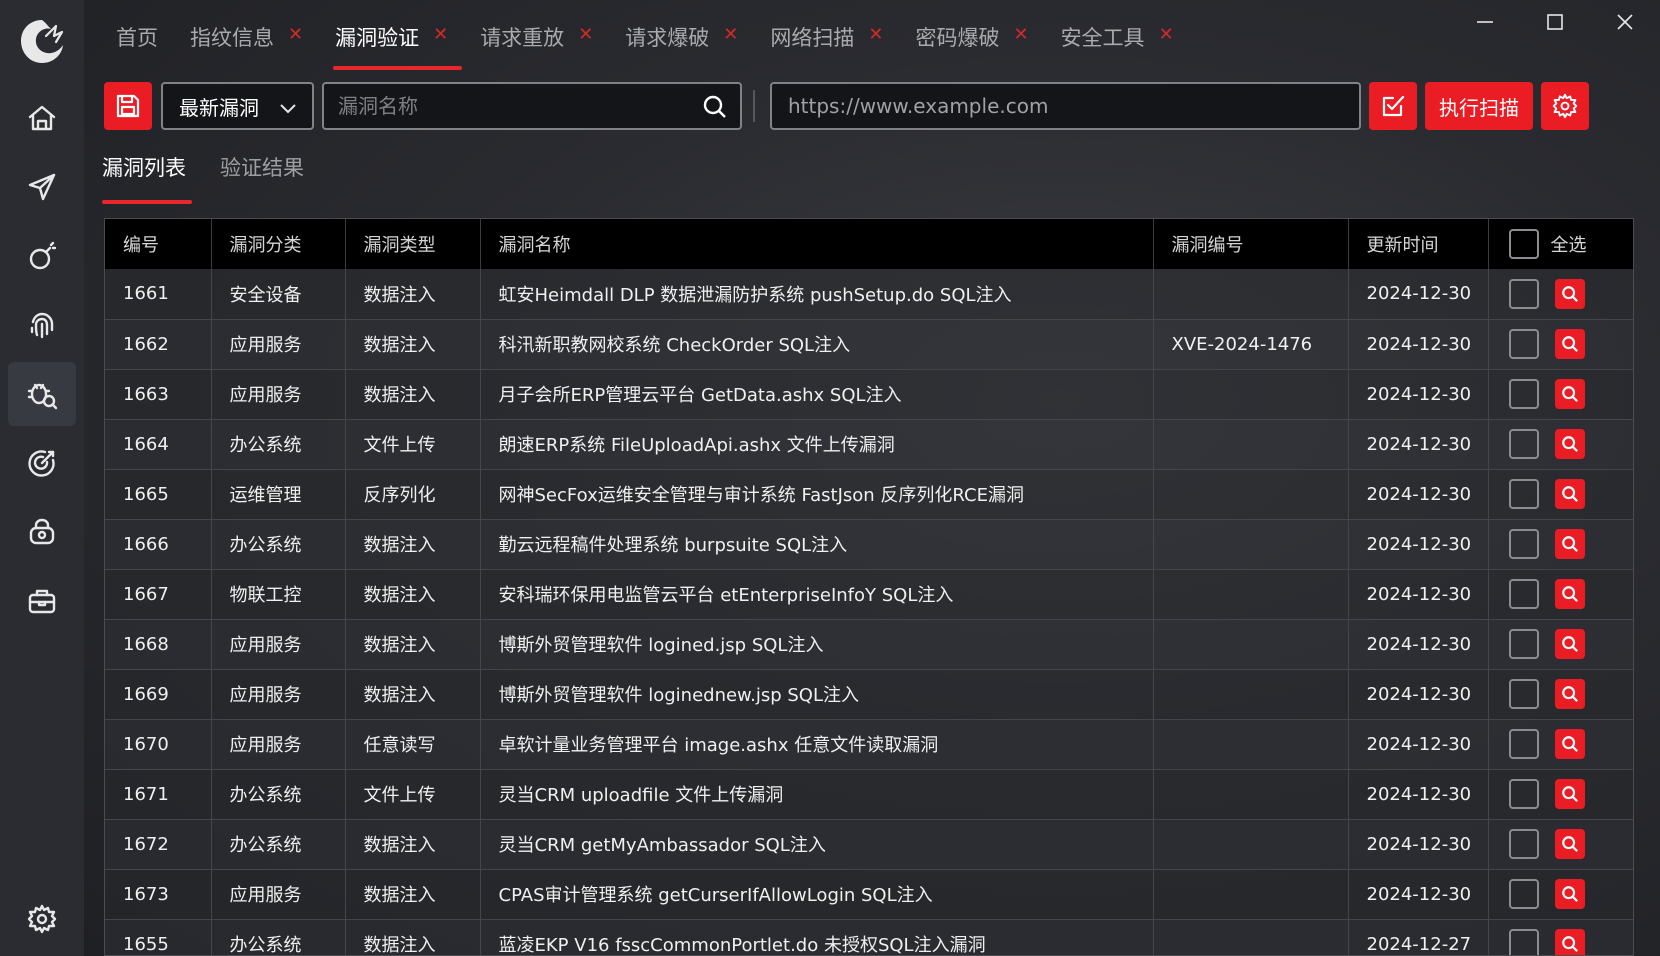  I want to click on column-header-updated: 更新时间, so click(1418, 244).